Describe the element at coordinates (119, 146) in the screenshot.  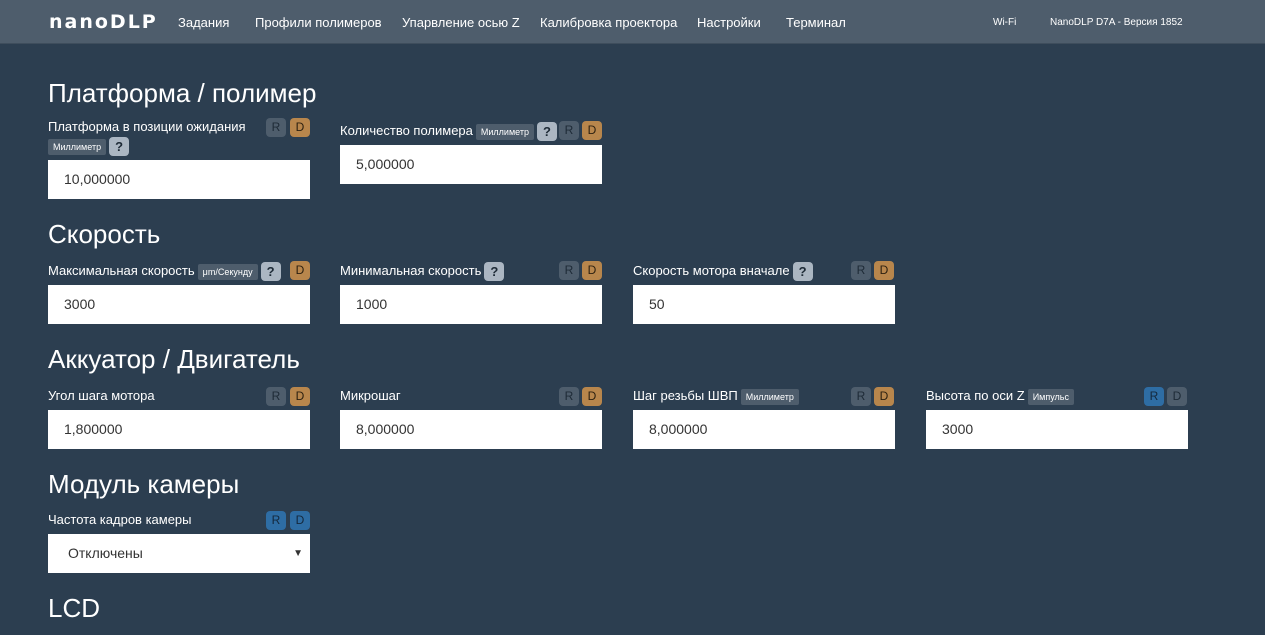
I see `wait-height-help-icon: ?` at that location.